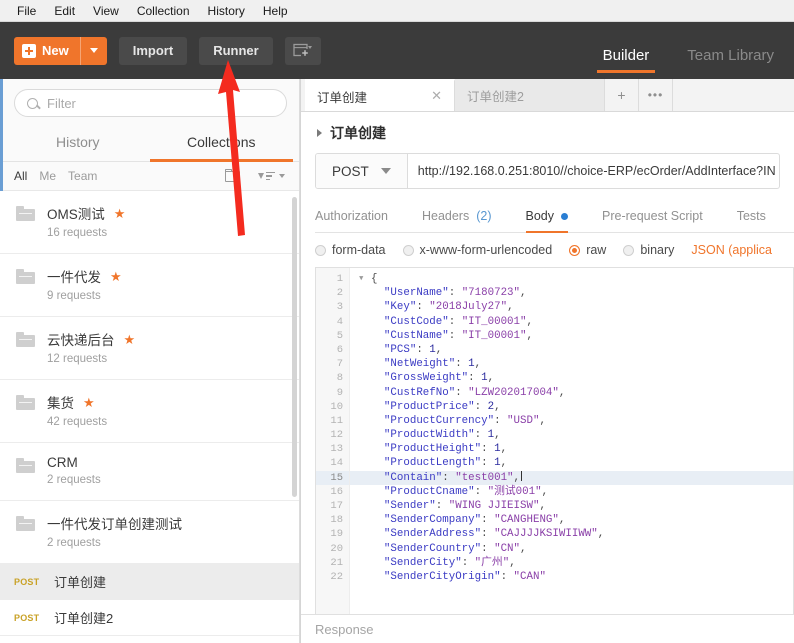 The height and width of the screenshot is (643, 794). I want to click on code-line: "GrossWeight": 1,, so click(571, 378).